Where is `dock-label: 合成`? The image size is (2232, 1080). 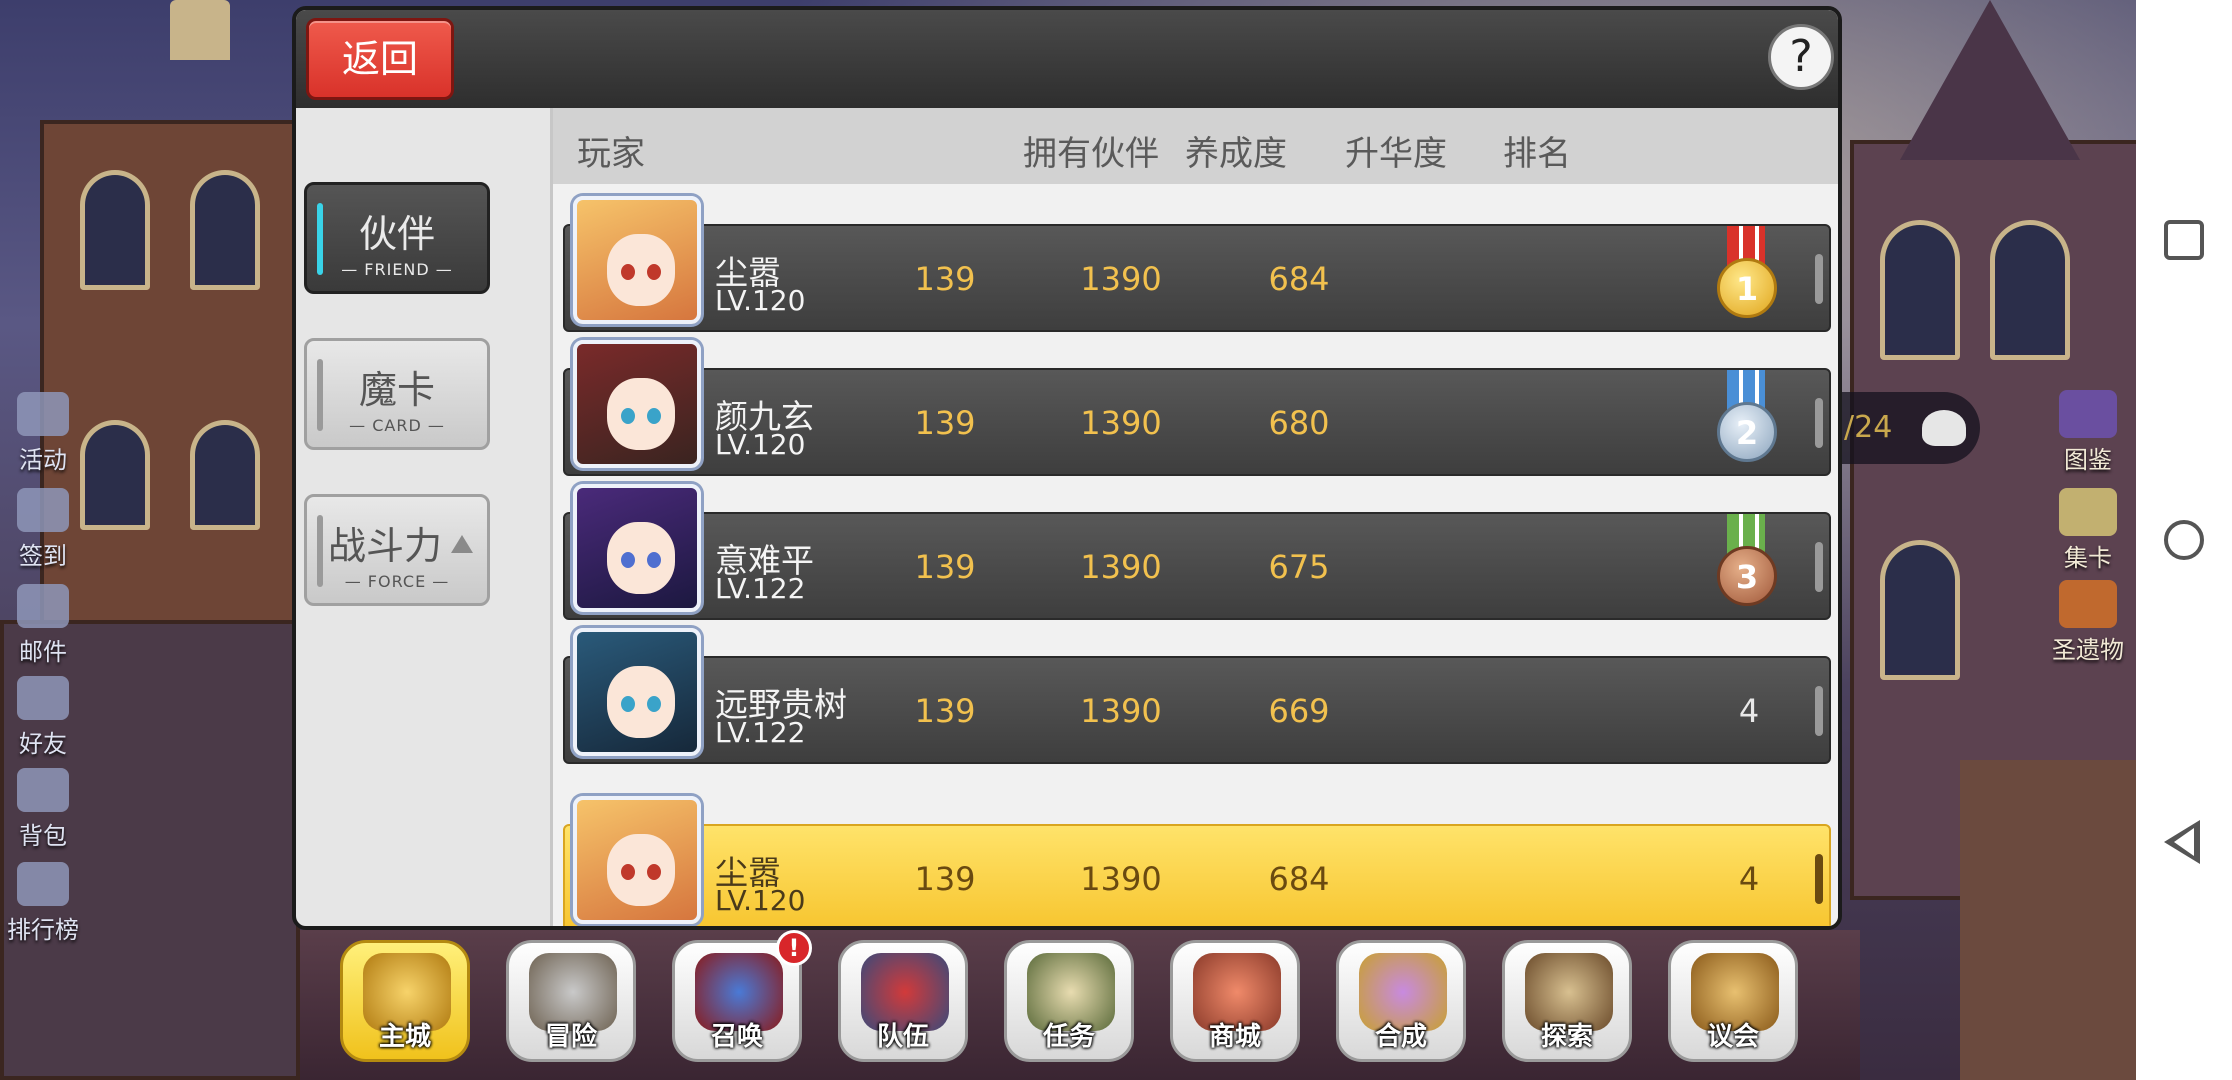
dock-label: 合成 is located at coordinates (1400, 1037).